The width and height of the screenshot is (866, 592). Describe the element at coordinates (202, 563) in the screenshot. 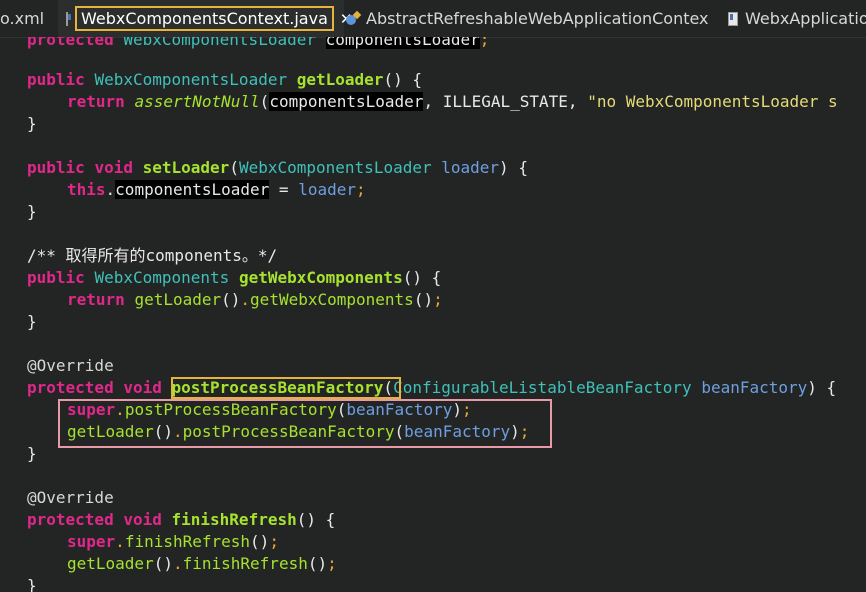

I see `code-line: getLoader().finishRefresh();` at that location.